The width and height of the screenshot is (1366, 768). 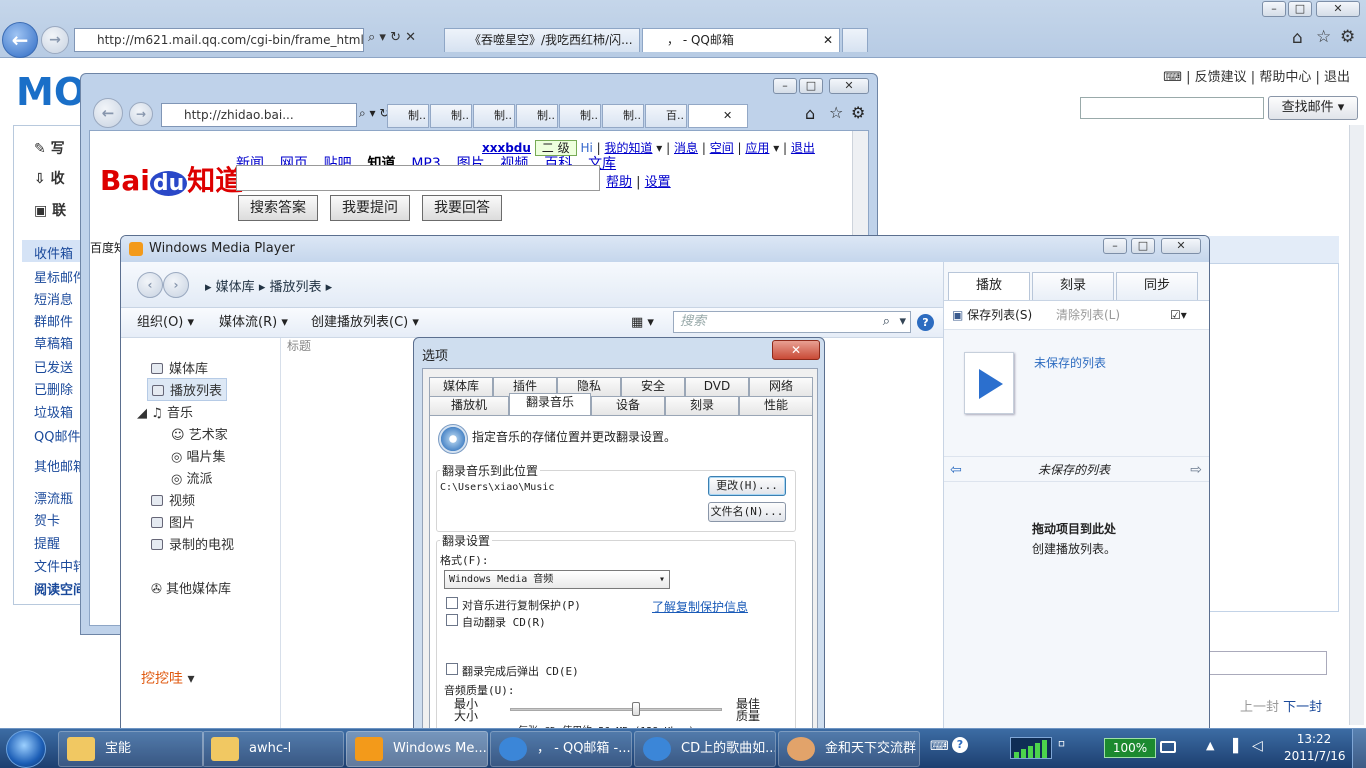 I want to click on learn-copy-protection-link: 了解复制保护信息, so click(x=700, y=606).